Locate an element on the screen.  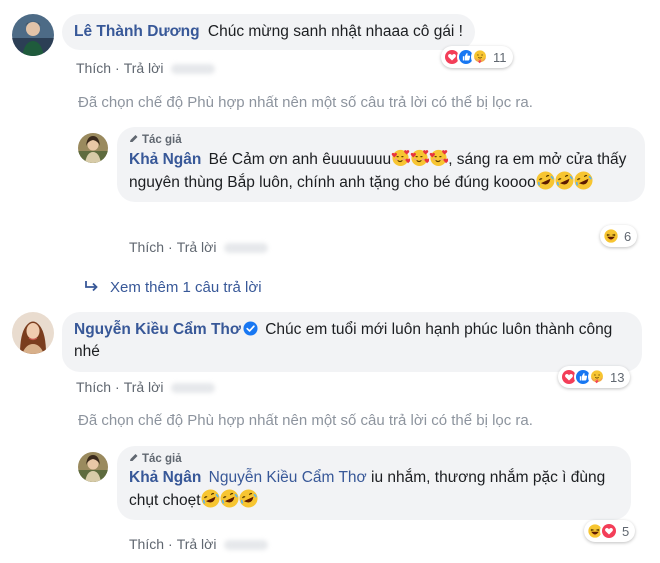
reaction-count: 5 is located at coordinates (626, 531).